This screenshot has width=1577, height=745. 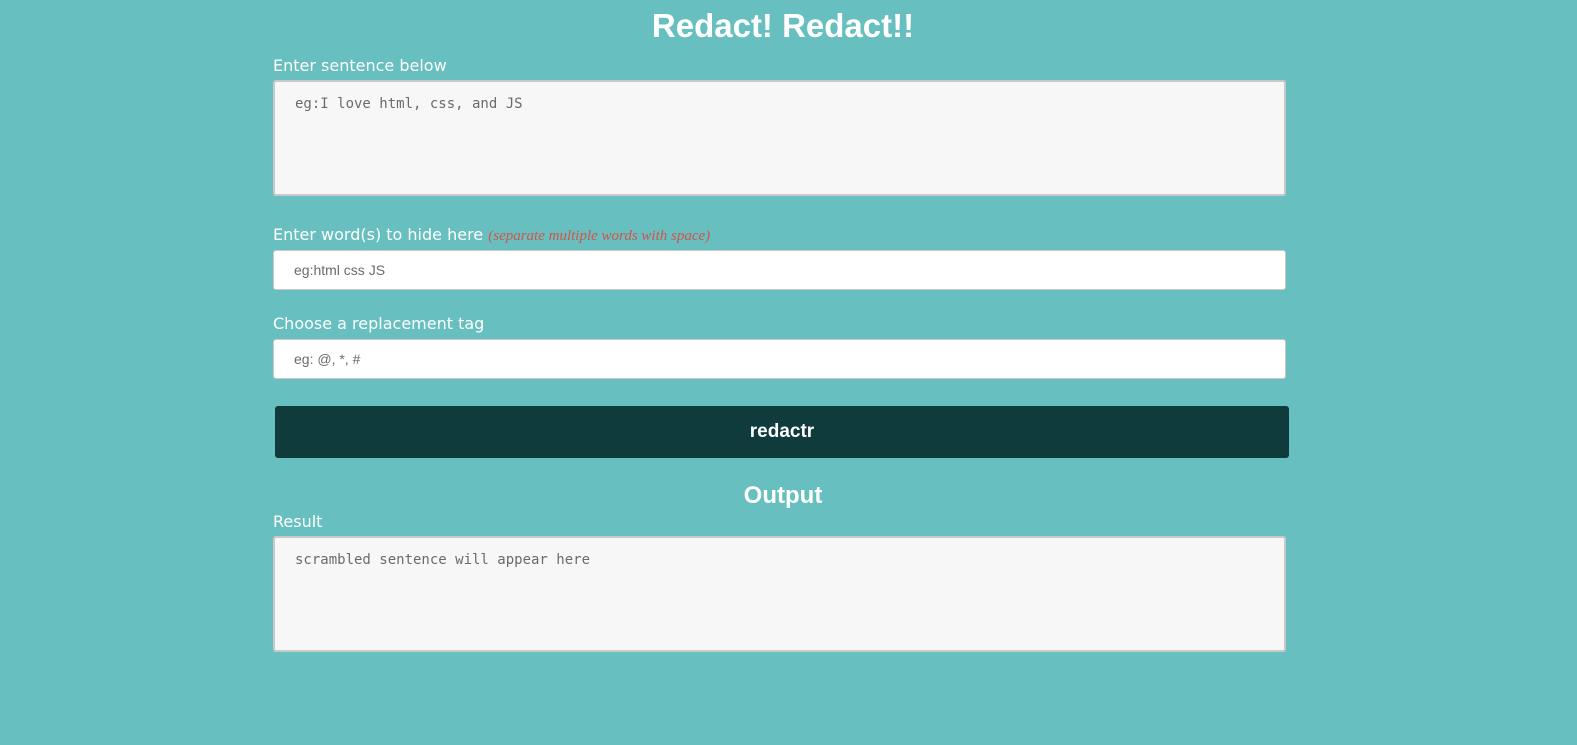 I want to click on replacement-tag-input, so click(x=779, y=359).